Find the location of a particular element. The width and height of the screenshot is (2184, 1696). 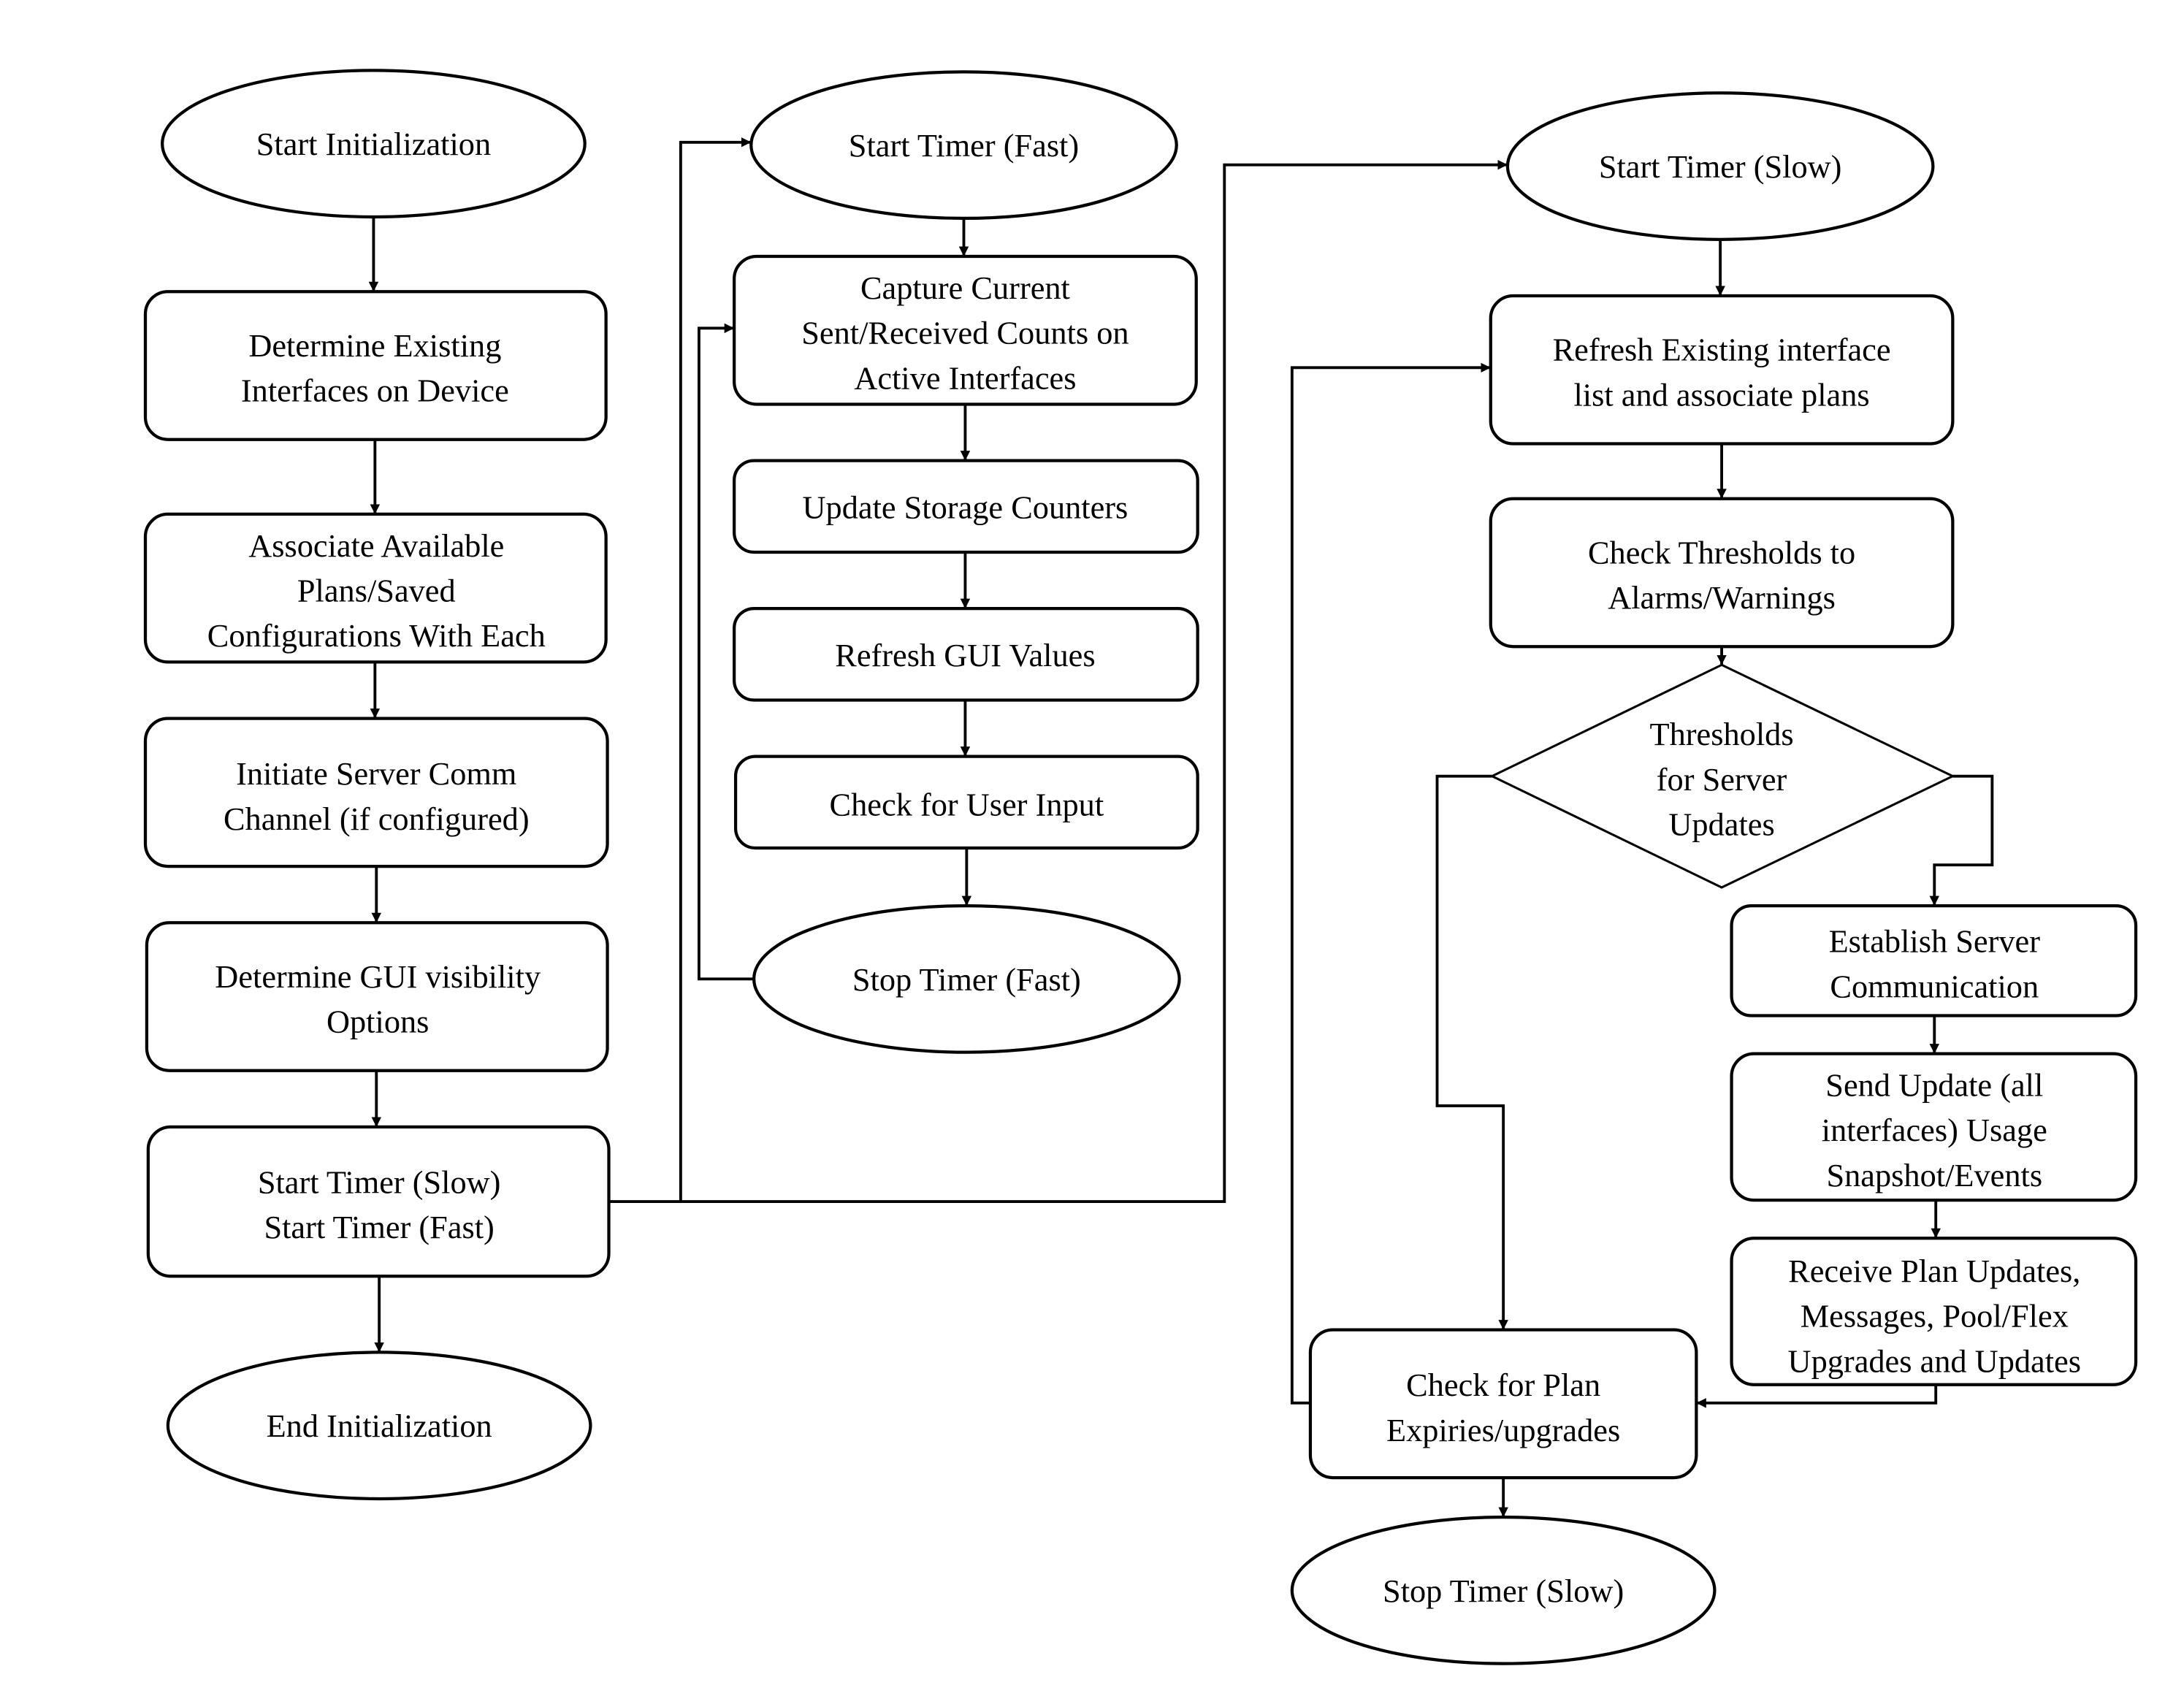

node-label-line: Sent/Received Counts on is located at coordinates (965, 333).